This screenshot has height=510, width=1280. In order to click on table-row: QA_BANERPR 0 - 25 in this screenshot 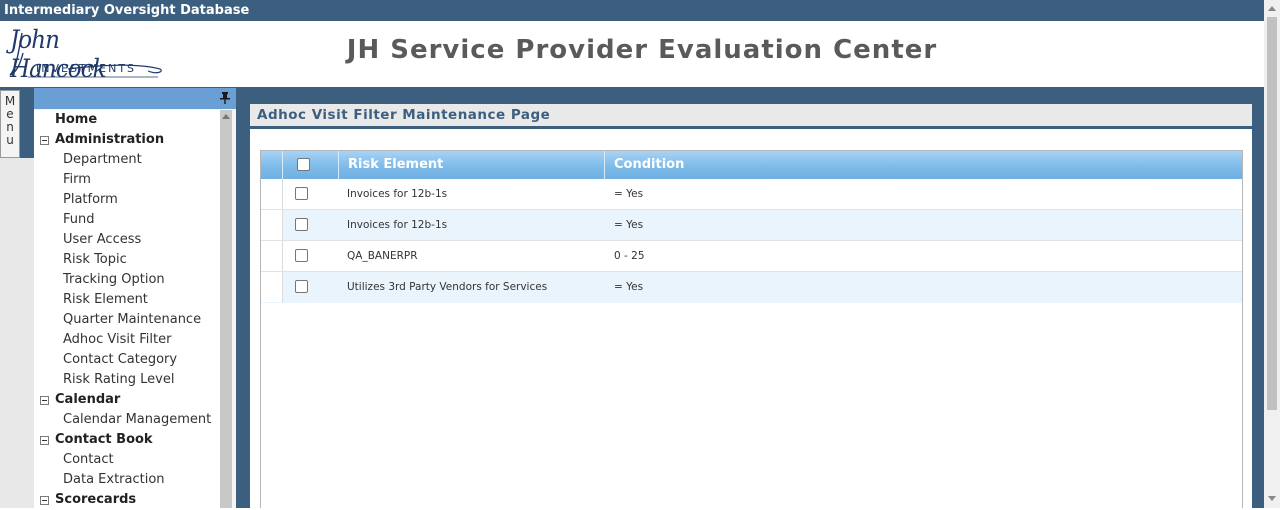, I will do `click(751, 256)`.